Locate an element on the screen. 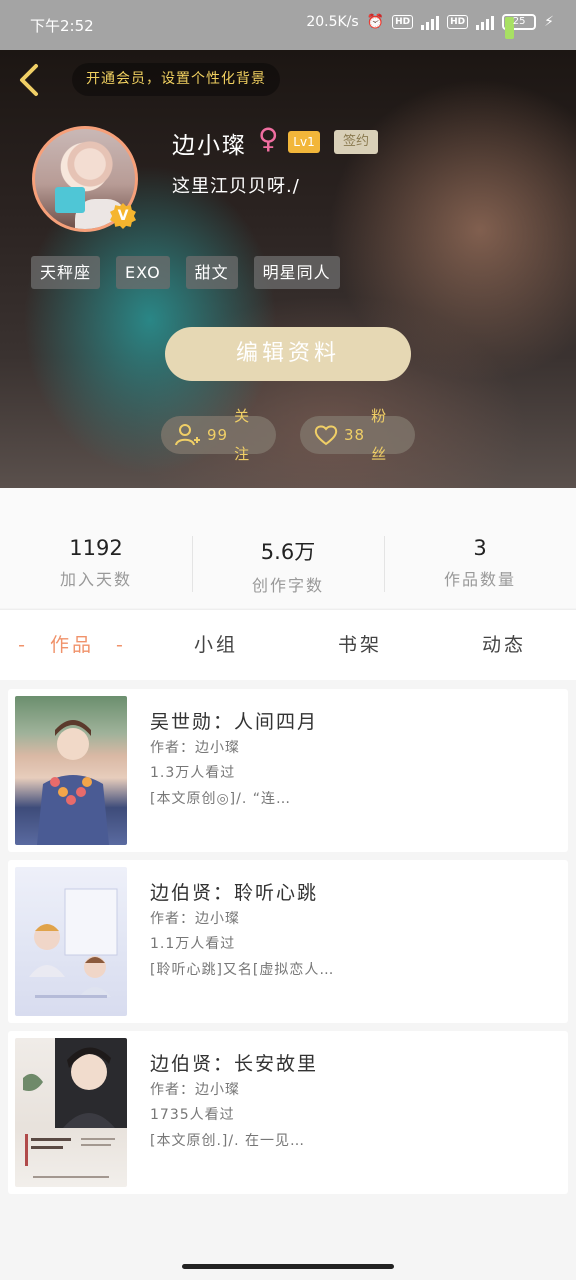 The image size is (576, 1280). work-title: 边伯贤：长安故里 is located at coordinates (234, 1064).